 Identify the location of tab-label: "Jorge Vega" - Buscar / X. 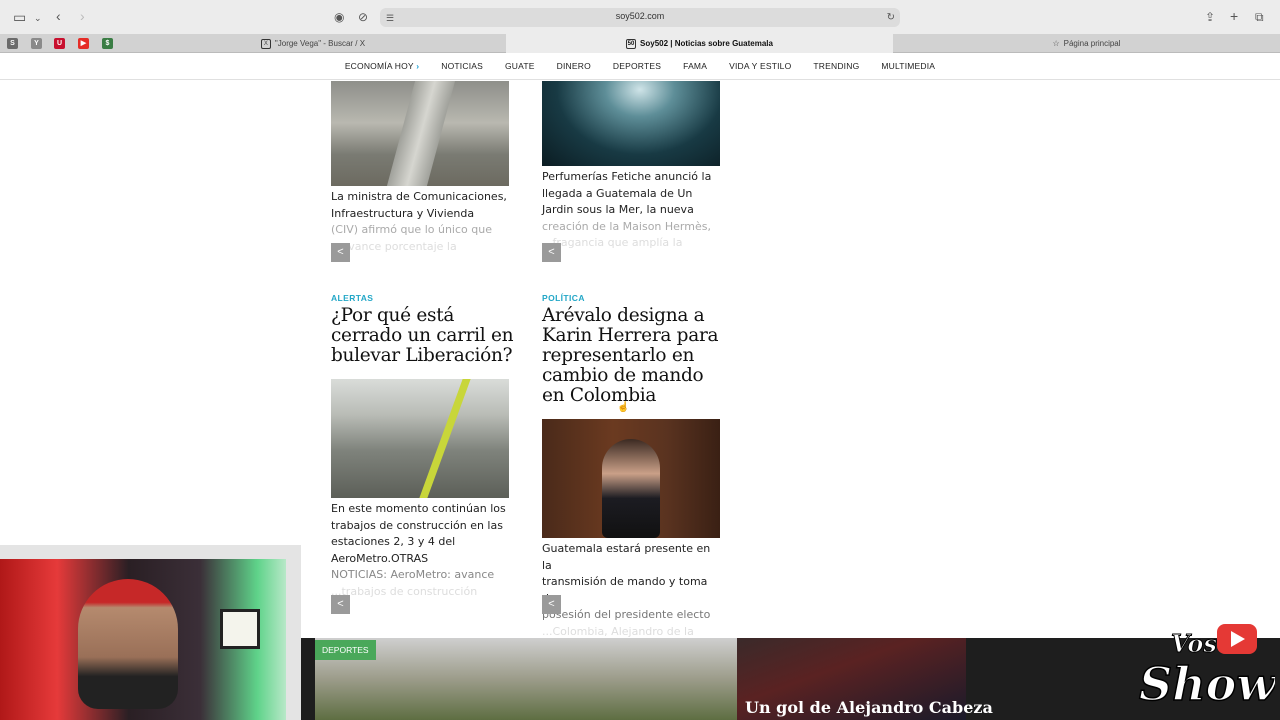
(320, 43).